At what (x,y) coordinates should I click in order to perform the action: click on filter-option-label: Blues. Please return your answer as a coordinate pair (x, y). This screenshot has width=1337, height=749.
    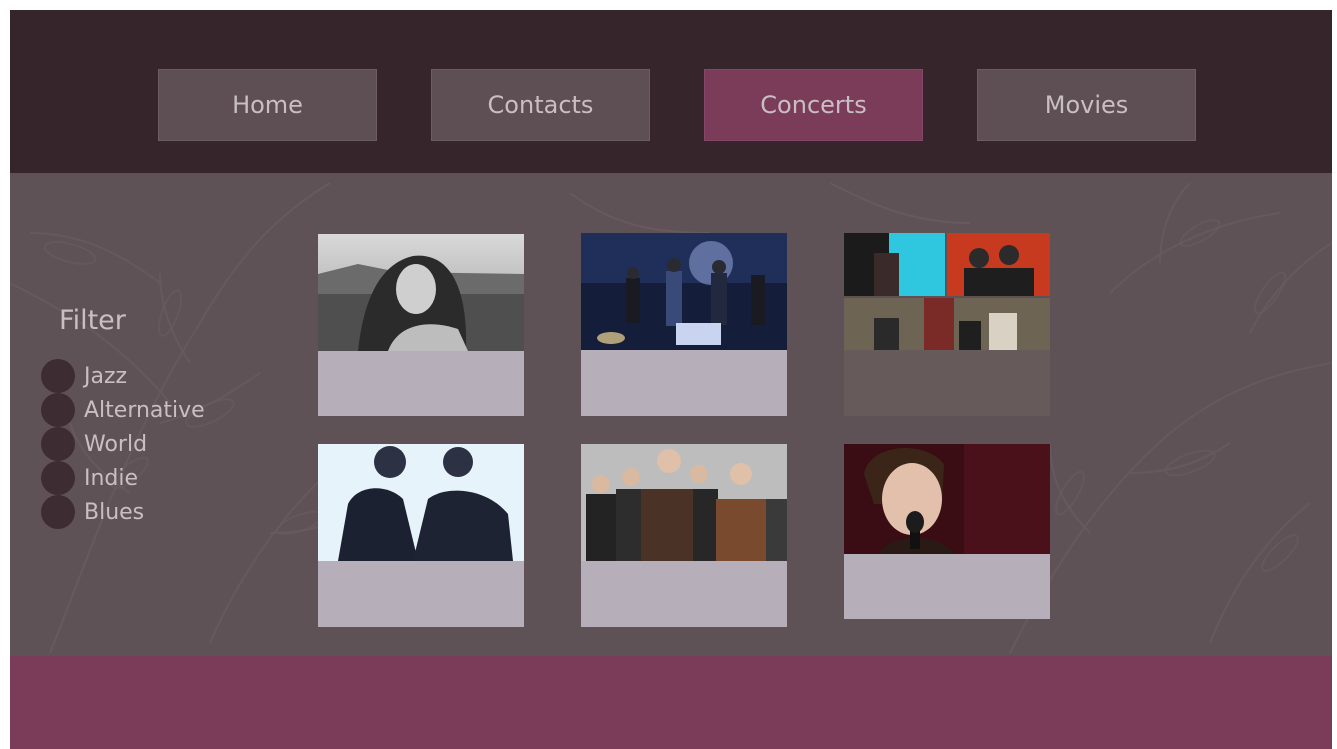
    Looking at the image, I should click on (114, 512).